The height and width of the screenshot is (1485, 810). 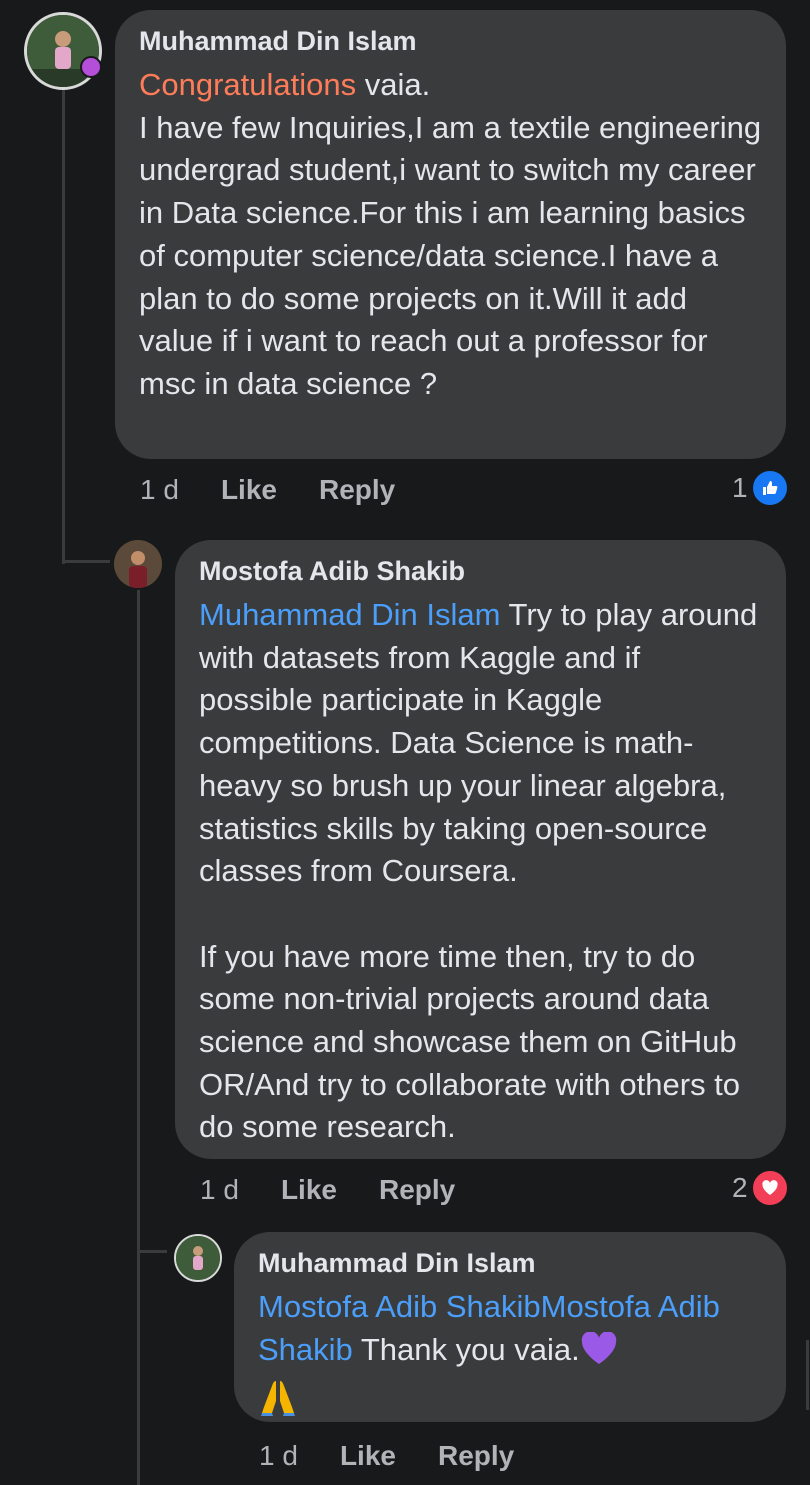 I want to click on thread-line-reply-curve, so click(x=152, y=1251).